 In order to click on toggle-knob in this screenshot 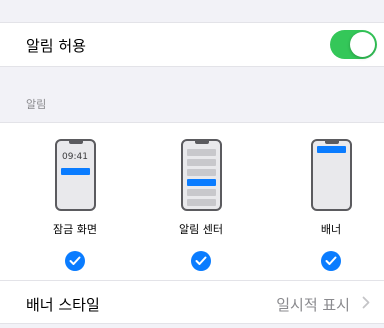, I will do `click(362, 44)`.